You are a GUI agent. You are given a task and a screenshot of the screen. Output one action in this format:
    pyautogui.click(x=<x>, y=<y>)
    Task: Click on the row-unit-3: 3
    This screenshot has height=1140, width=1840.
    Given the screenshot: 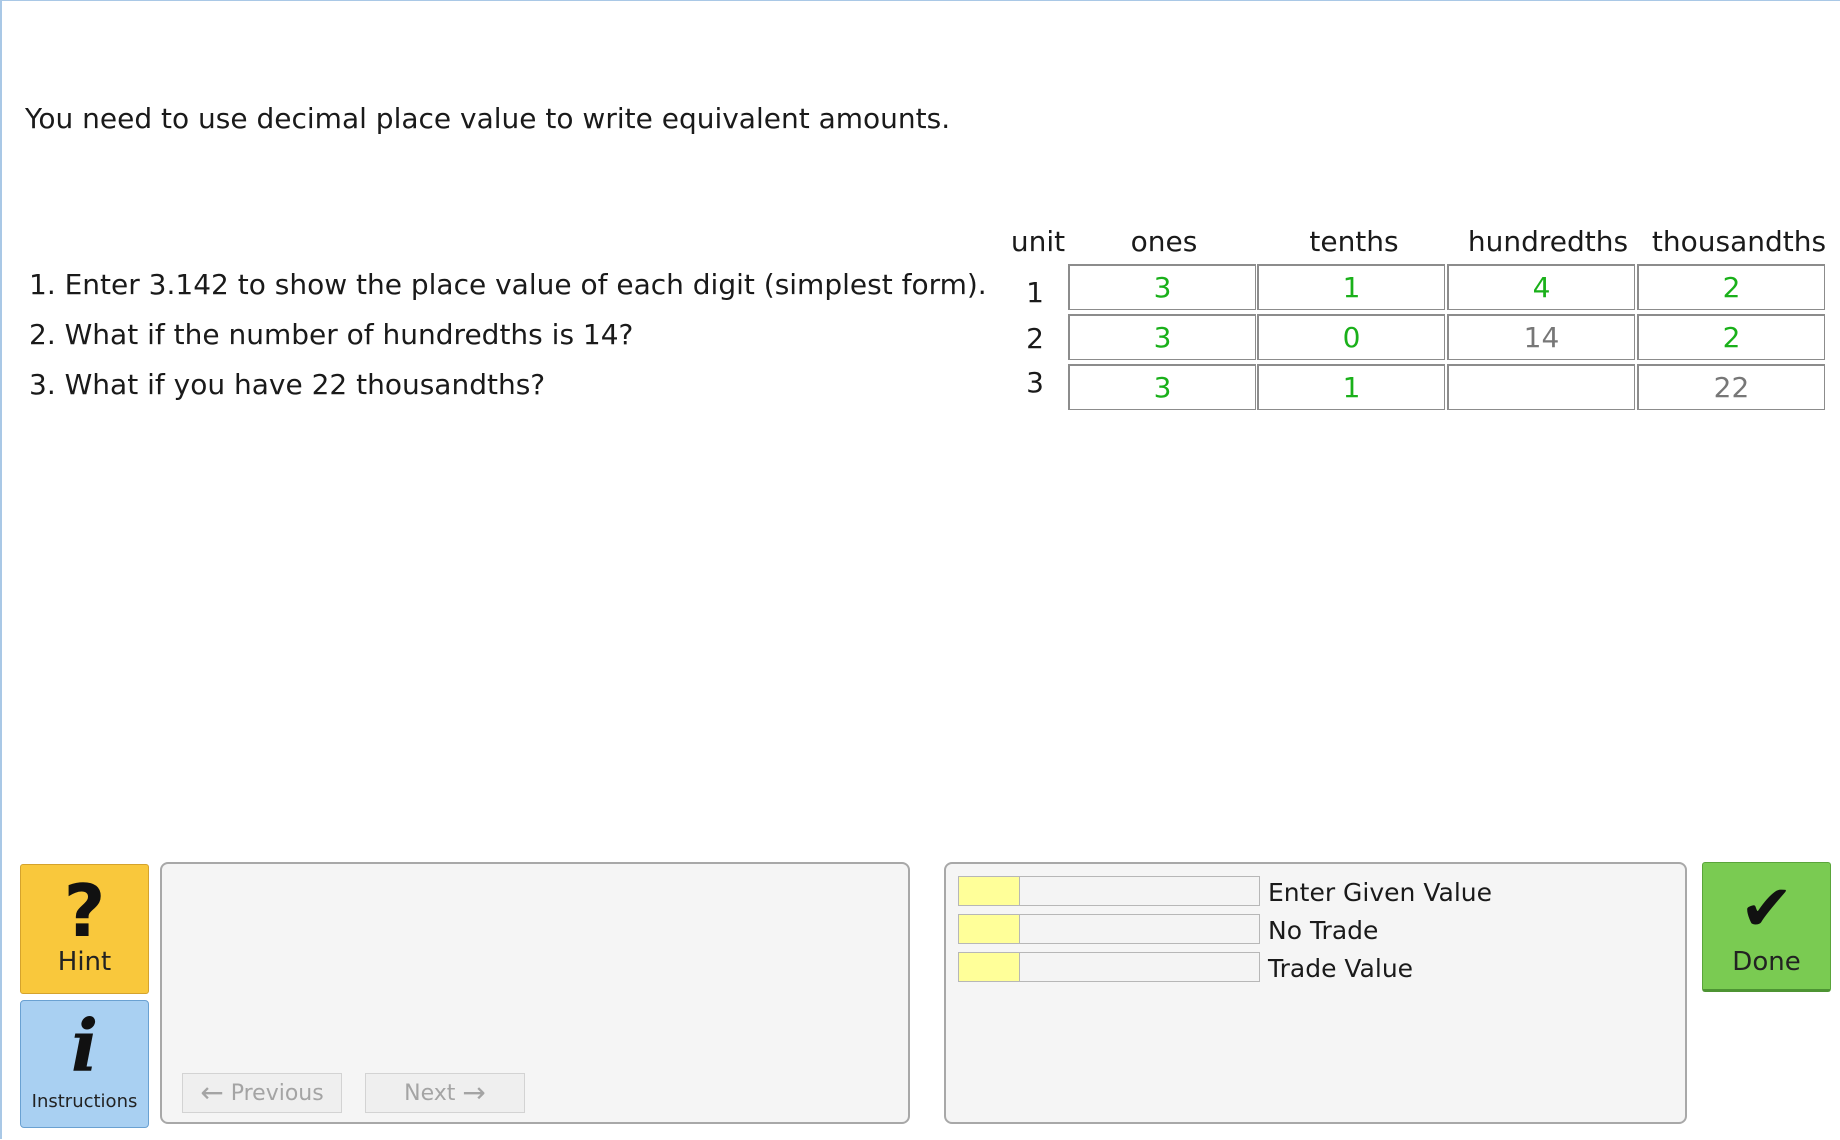 What is the action you would take?
    pyautogui.click(x=1035, y=382)
    